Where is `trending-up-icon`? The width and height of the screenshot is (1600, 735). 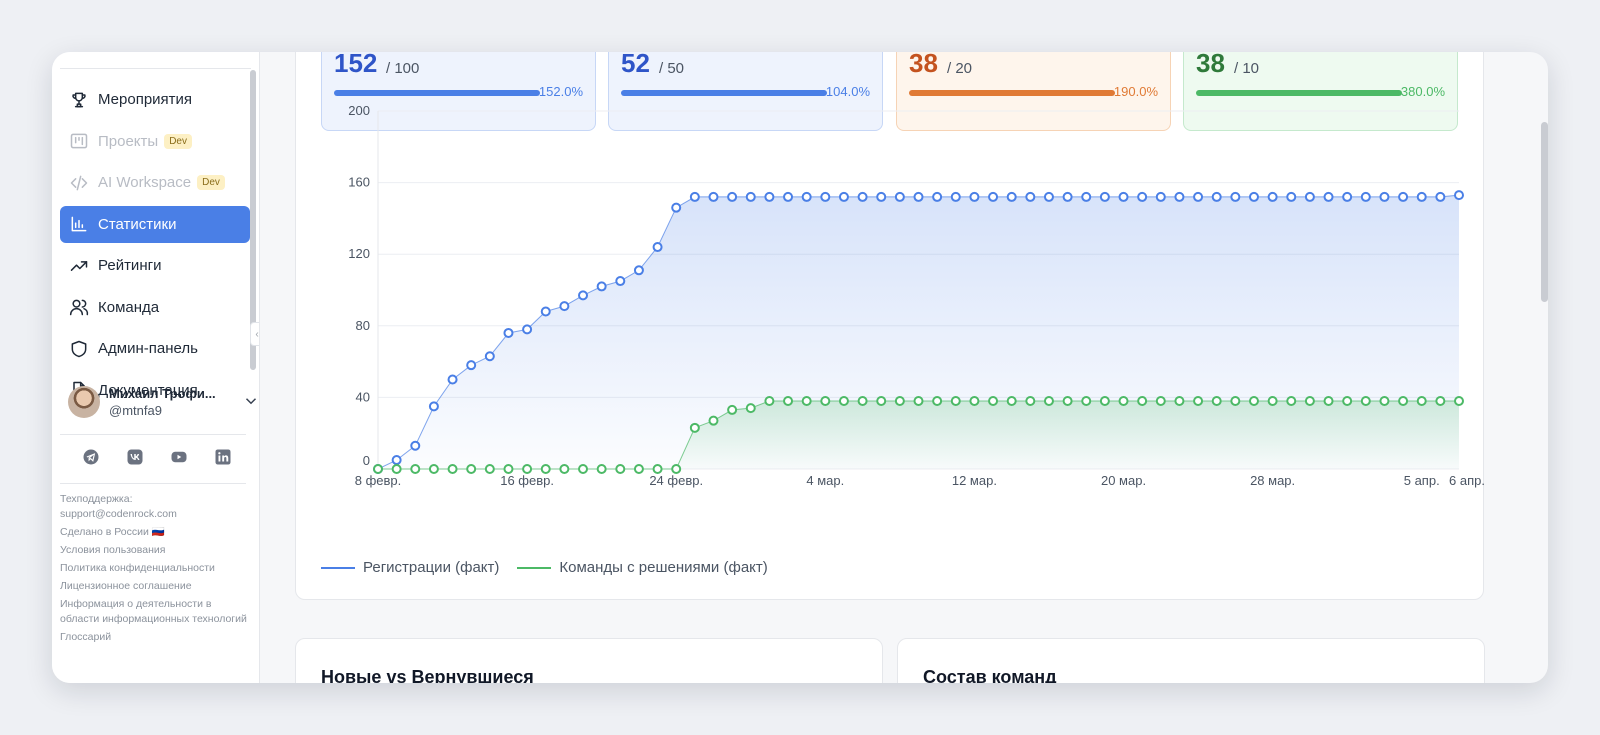 trending-up-icon is located at coordinates (79, 266).